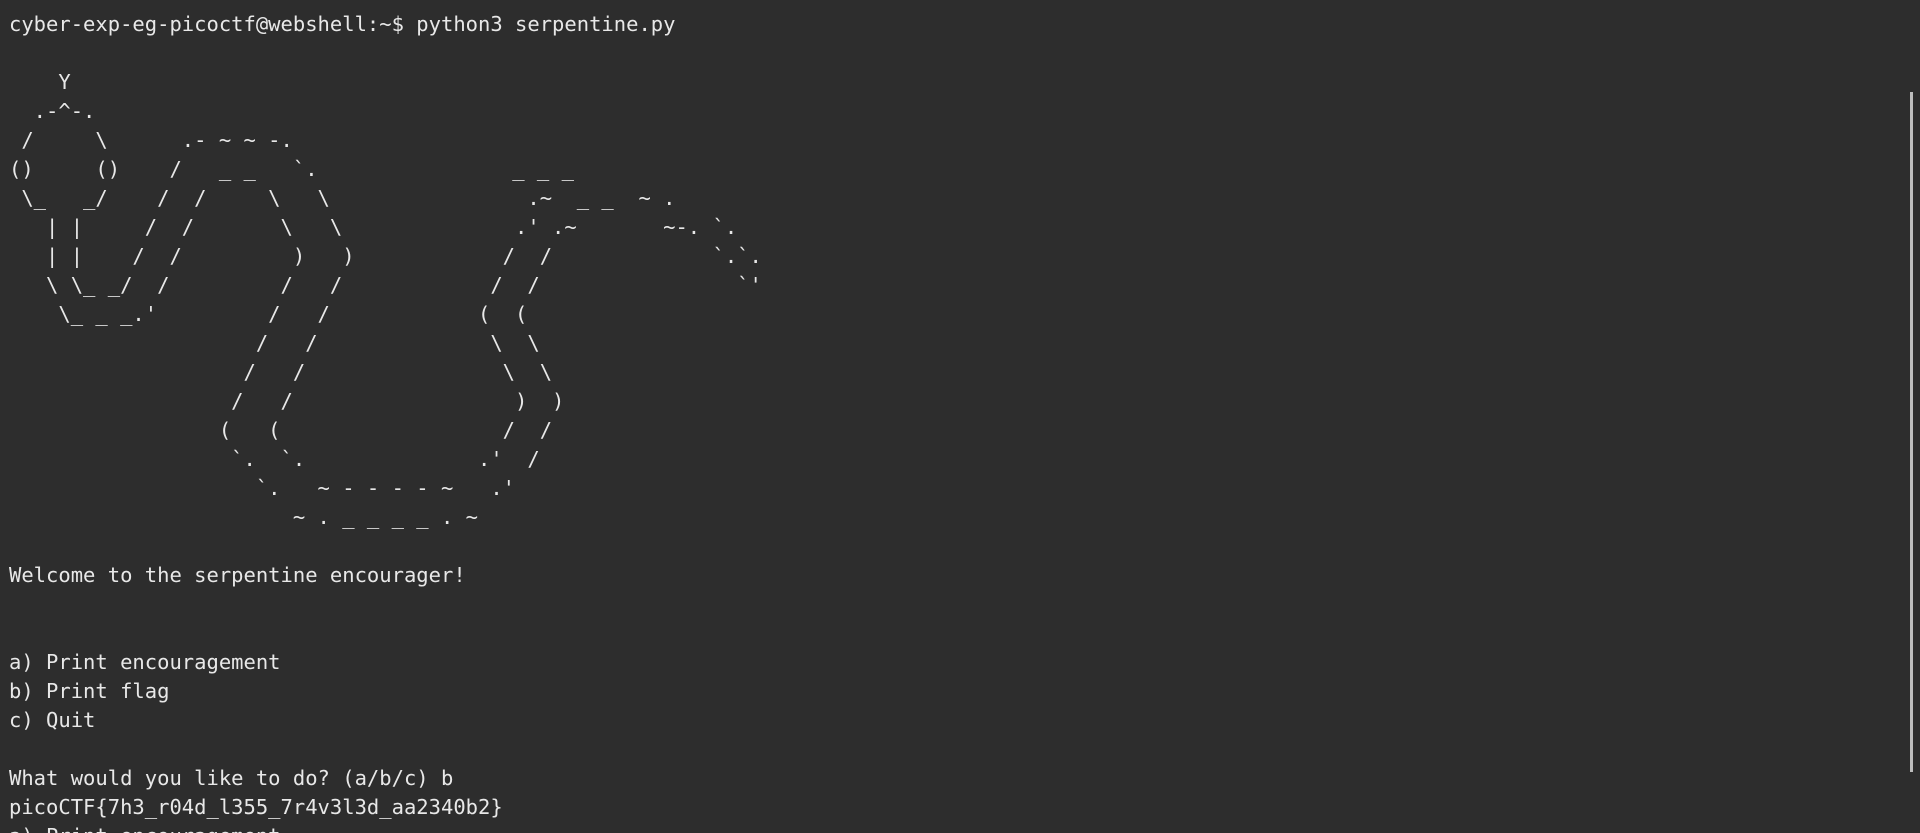 This screenshot has height=833, width=1920. Describe the element at coordinates (52, 720) in the screenshot. I see `menu-option-c: c) Quit` at that location.